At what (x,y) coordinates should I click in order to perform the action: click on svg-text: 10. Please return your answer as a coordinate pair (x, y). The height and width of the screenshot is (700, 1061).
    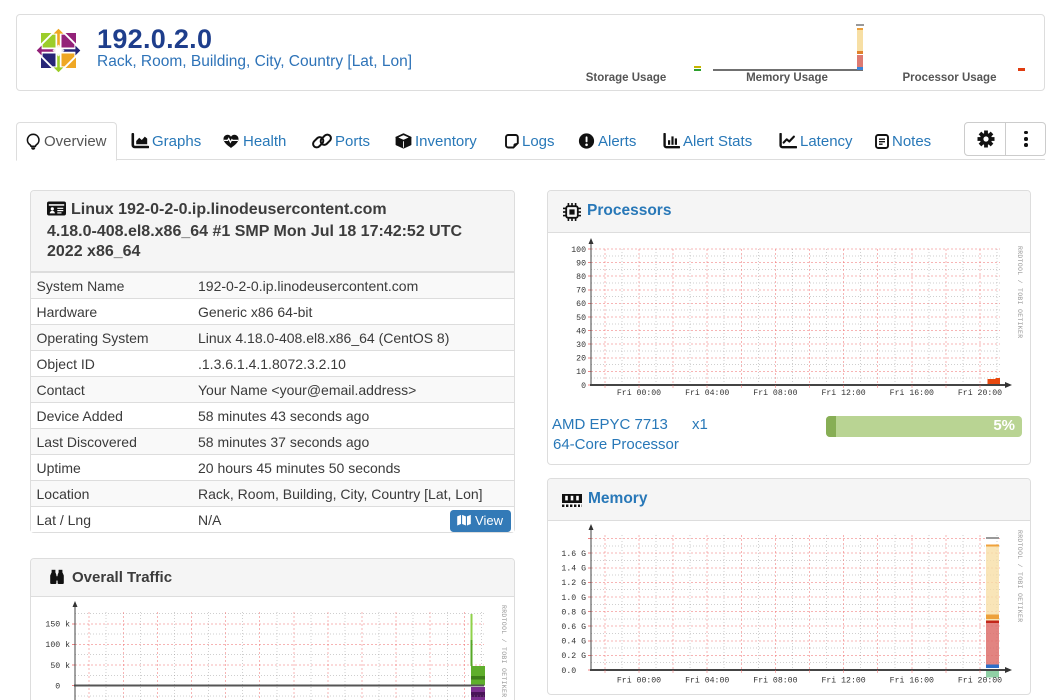
    Looking at the image, I should click on (581, 372).